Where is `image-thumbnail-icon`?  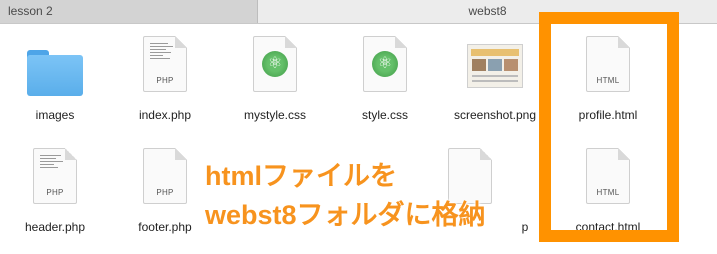
image-thumbnail-icon is located at coordinates (495, 66).